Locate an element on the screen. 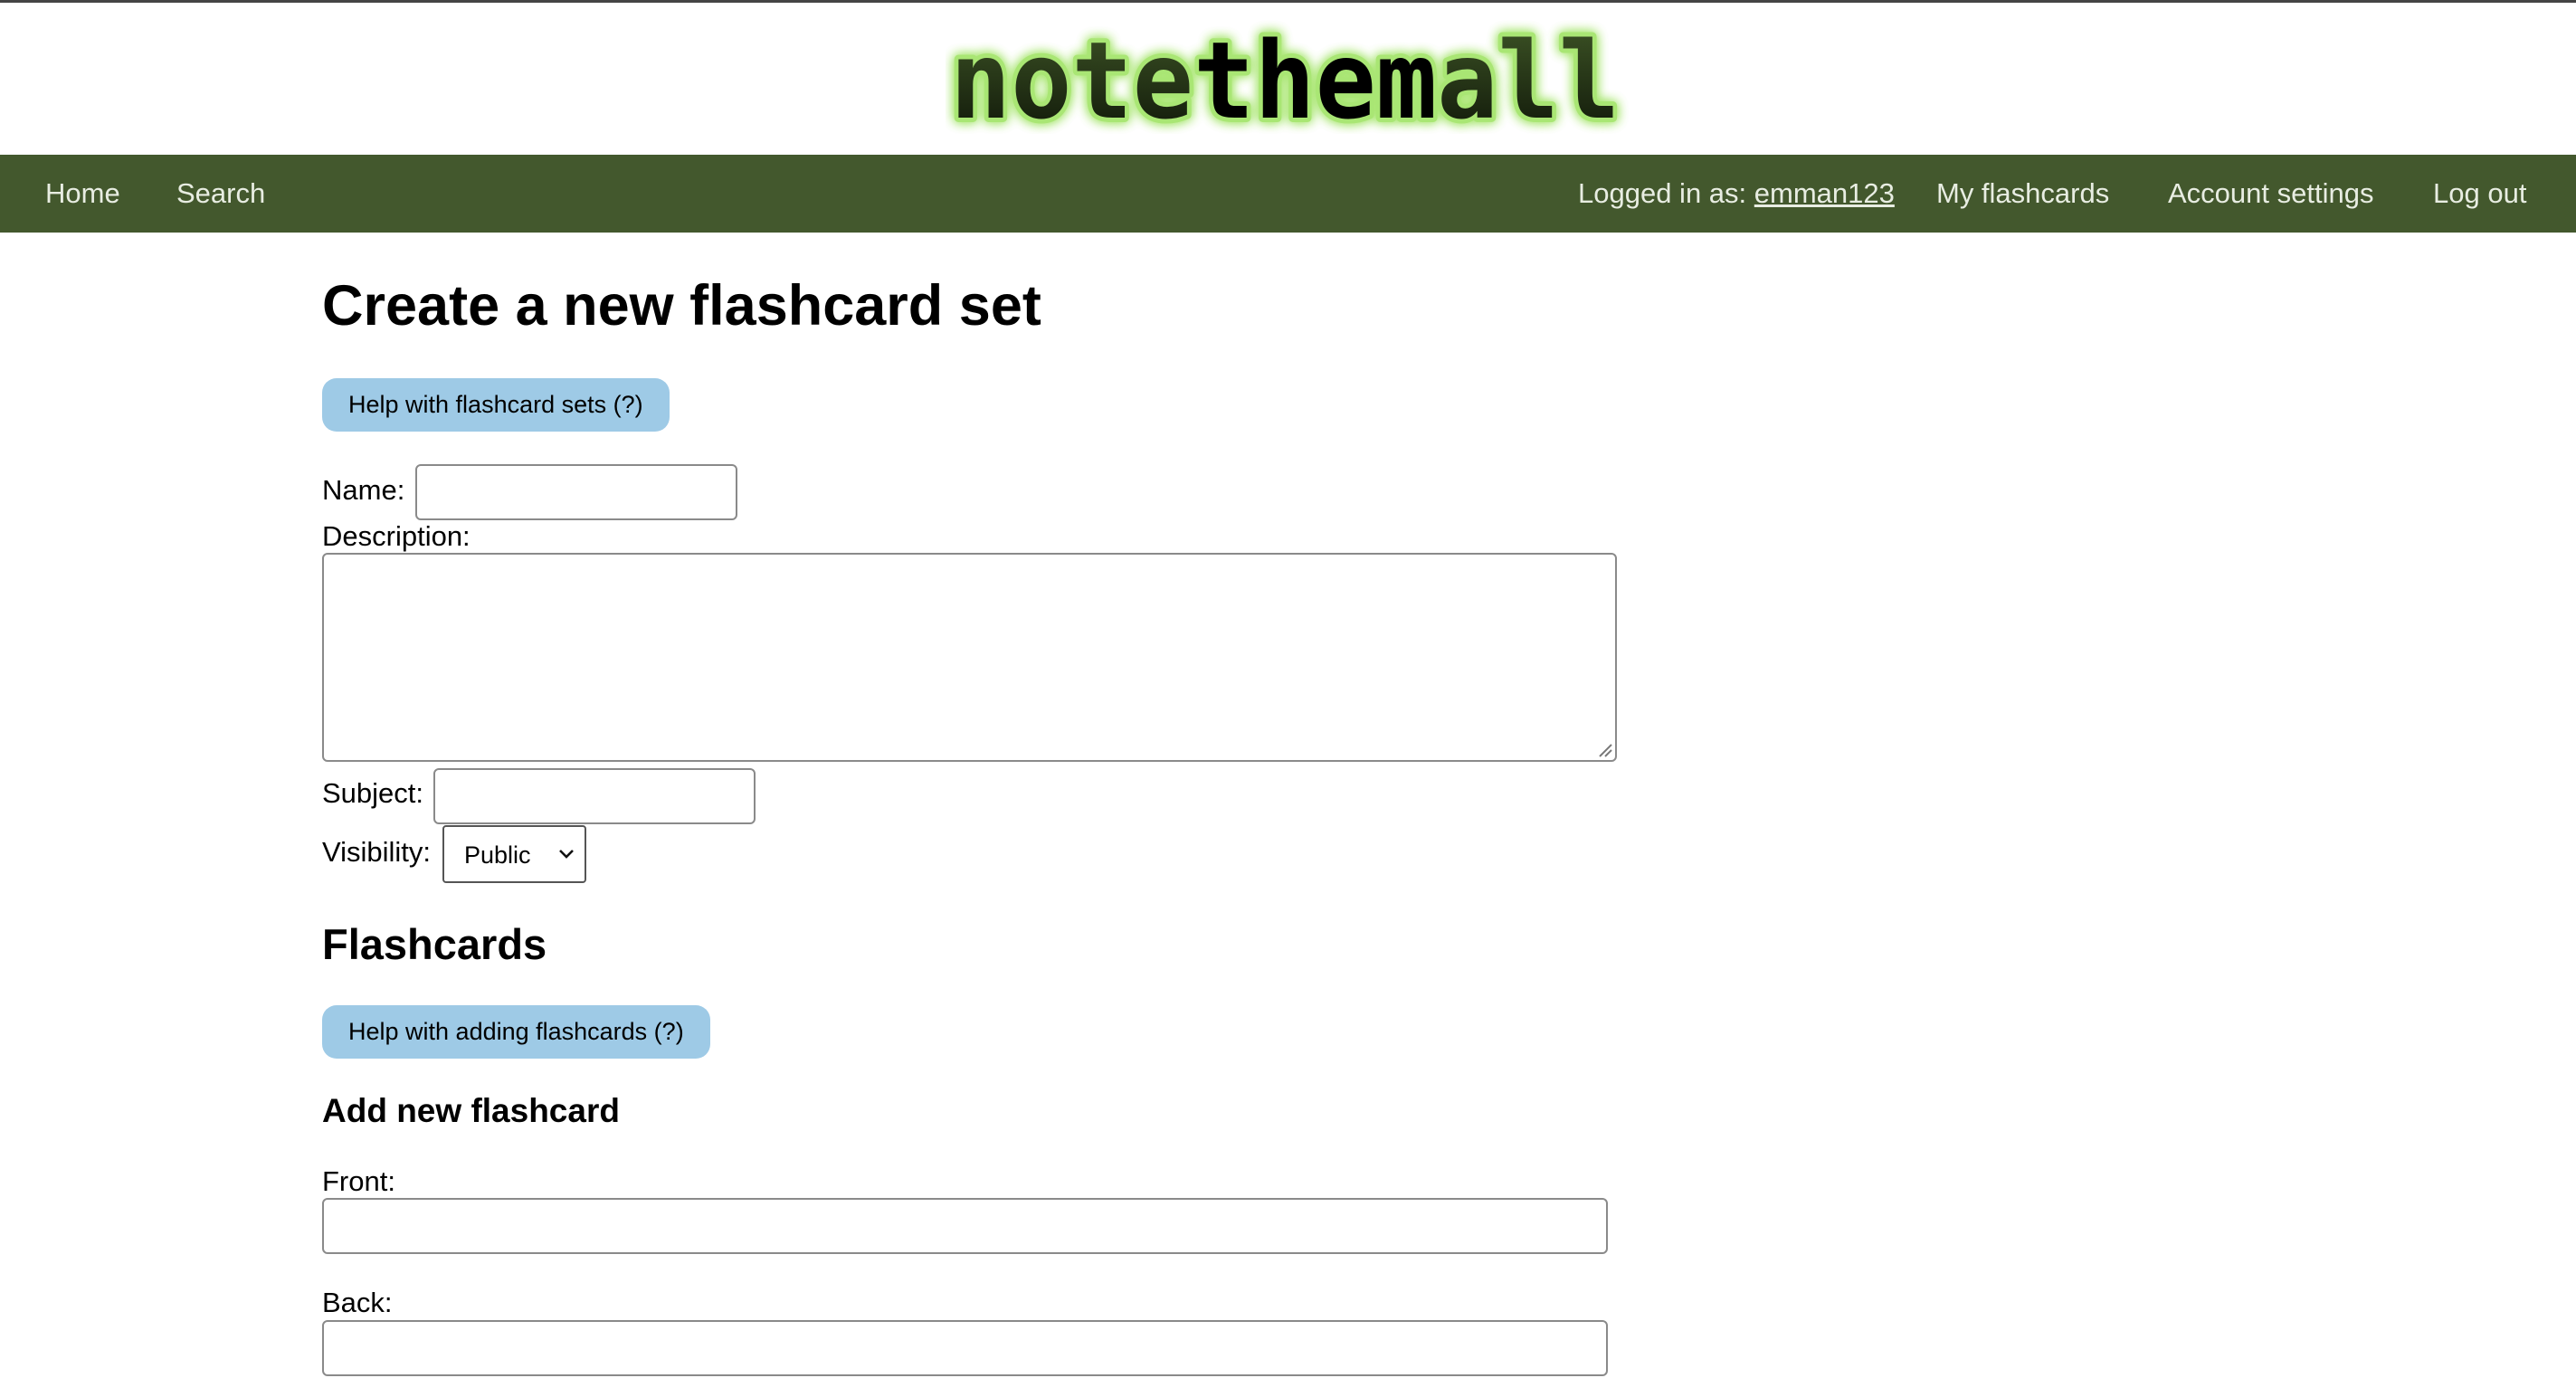 The image size is (2576, 1397). description-label: Description: is located at coordinates (396, 536).